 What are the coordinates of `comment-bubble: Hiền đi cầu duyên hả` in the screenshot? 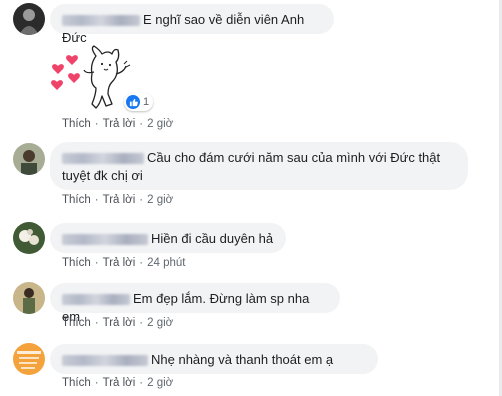 It's located at (168, 238).